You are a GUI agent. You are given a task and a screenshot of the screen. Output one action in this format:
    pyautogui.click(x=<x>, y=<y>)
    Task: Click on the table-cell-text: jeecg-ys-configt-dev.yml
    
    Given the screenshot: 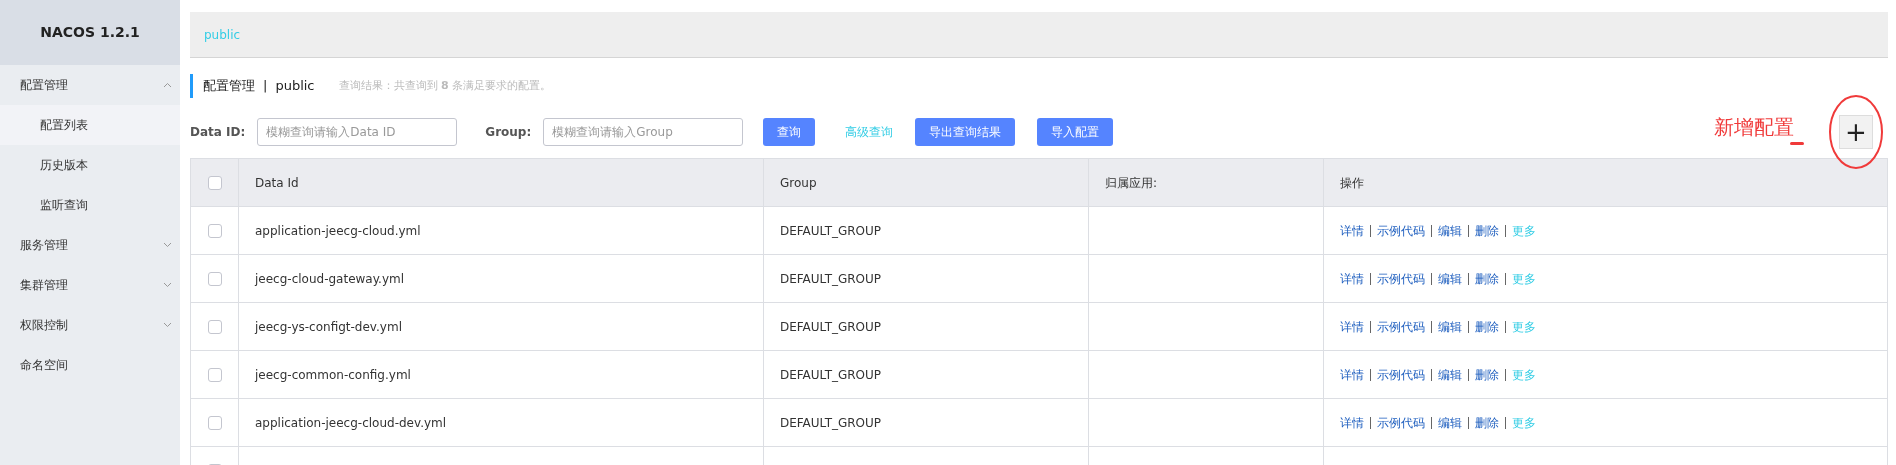 What is the action you would take?
    pyautogui.click(x=328, y=327)
    